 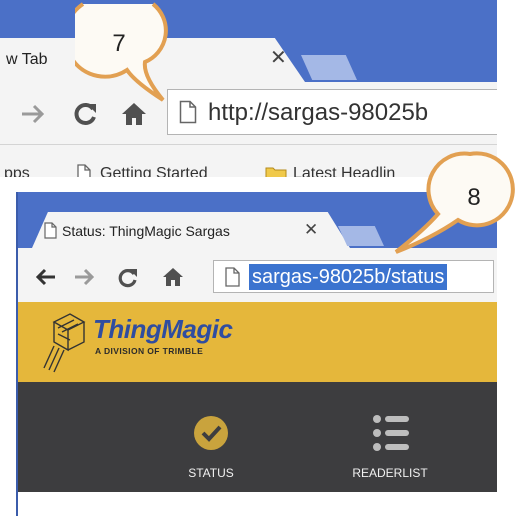 What do you see at coordinates (149, 351) in the screenshot?
I see `brand-tagline: A DIVISION OF TRIMBLE` at bounding box center [149, 351].